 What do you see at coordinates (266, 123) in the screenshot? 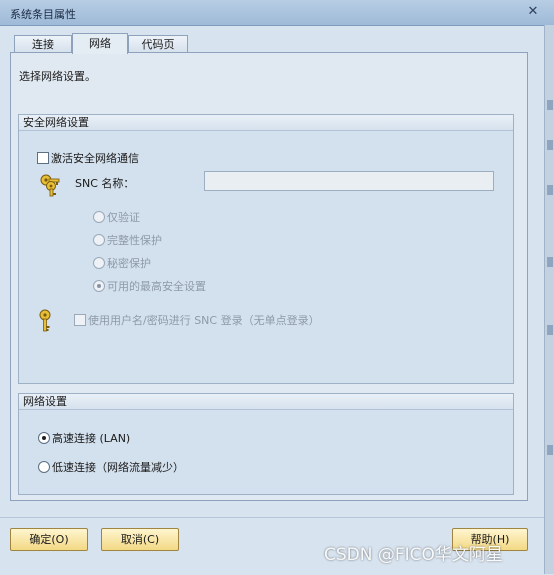
I see `group-title: 安全网络设置` at bounding box center [266, 123].